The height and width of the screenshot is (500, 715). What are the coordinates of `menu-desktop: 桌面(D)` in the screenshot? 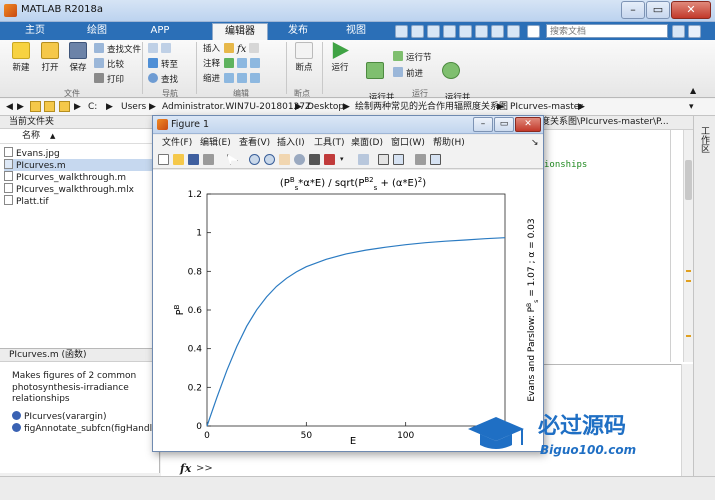 It's located at (367, 143).